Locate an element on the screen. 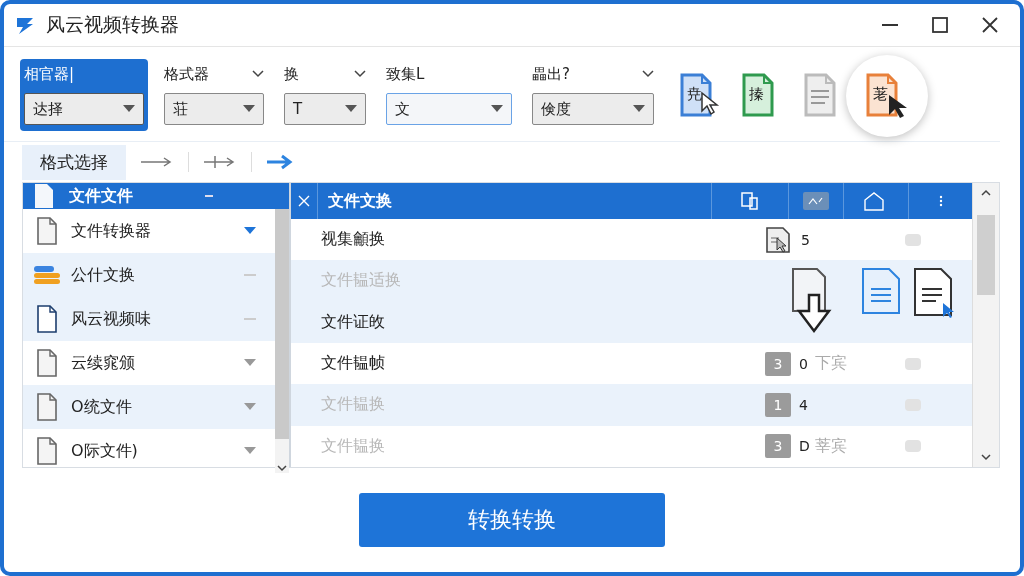  scrollbar is located at coordinates (985, 325).